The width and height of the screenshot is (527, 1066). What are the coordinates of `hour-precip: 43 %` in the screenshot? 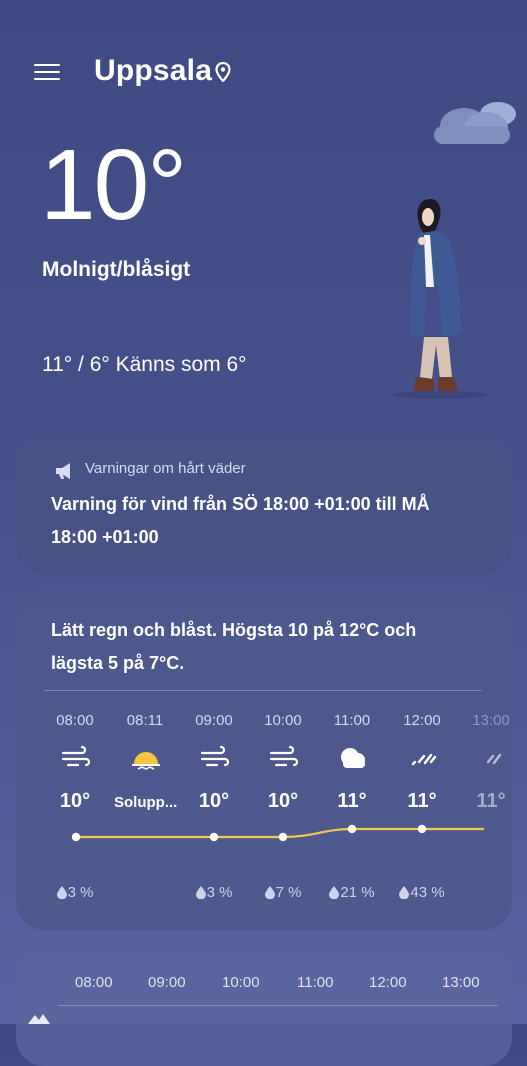 It's located at (422, 892).